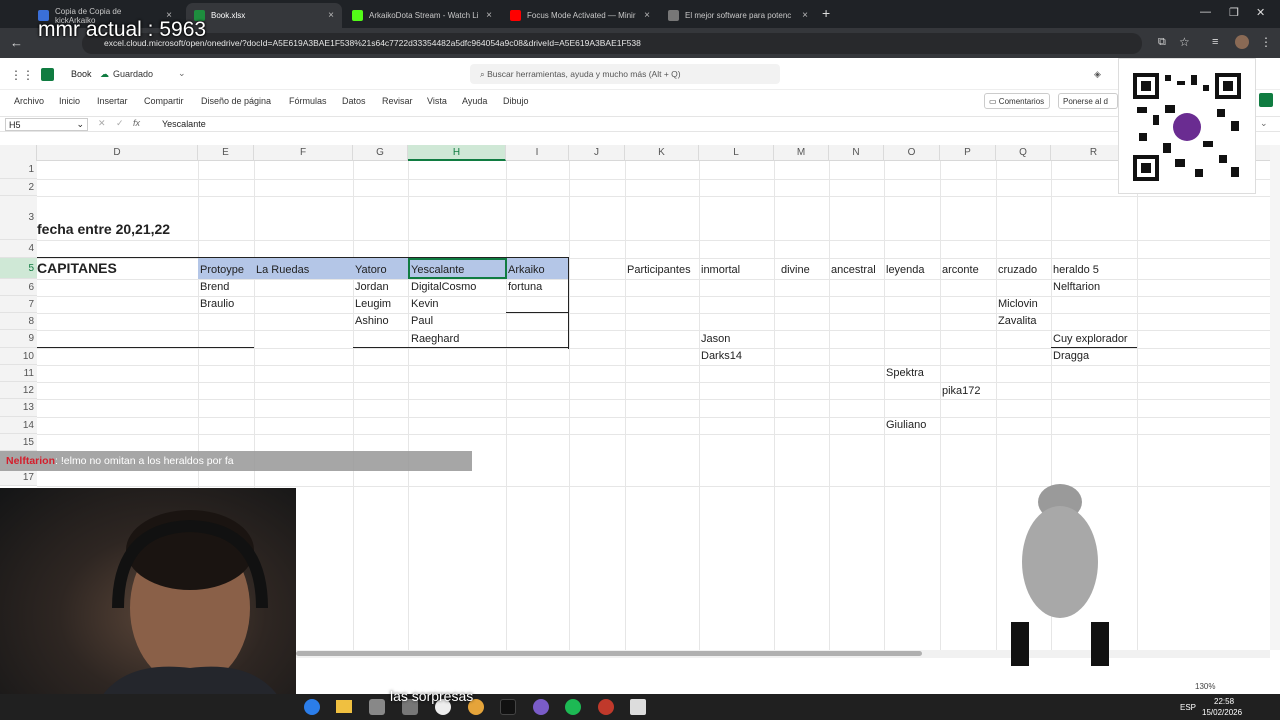  Describe the element at coordinates (16, 42) in the screenshot. I see `back-icon: ←` at that location.